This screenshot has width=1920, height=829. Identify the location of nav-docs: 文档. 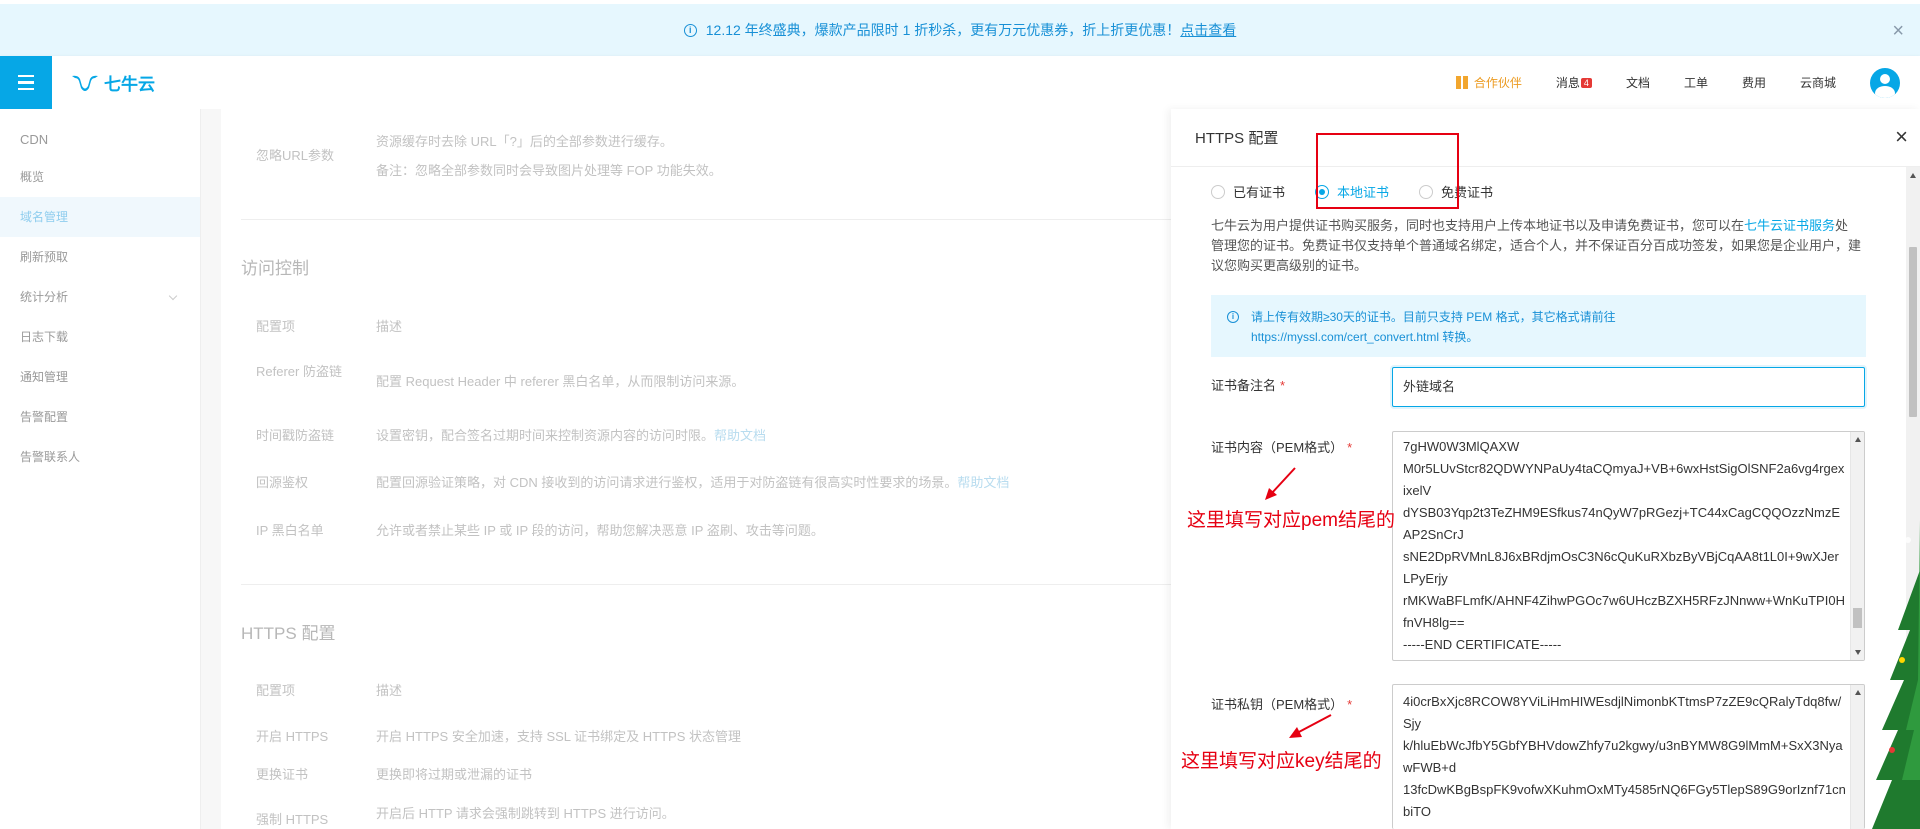
(1638, 82).